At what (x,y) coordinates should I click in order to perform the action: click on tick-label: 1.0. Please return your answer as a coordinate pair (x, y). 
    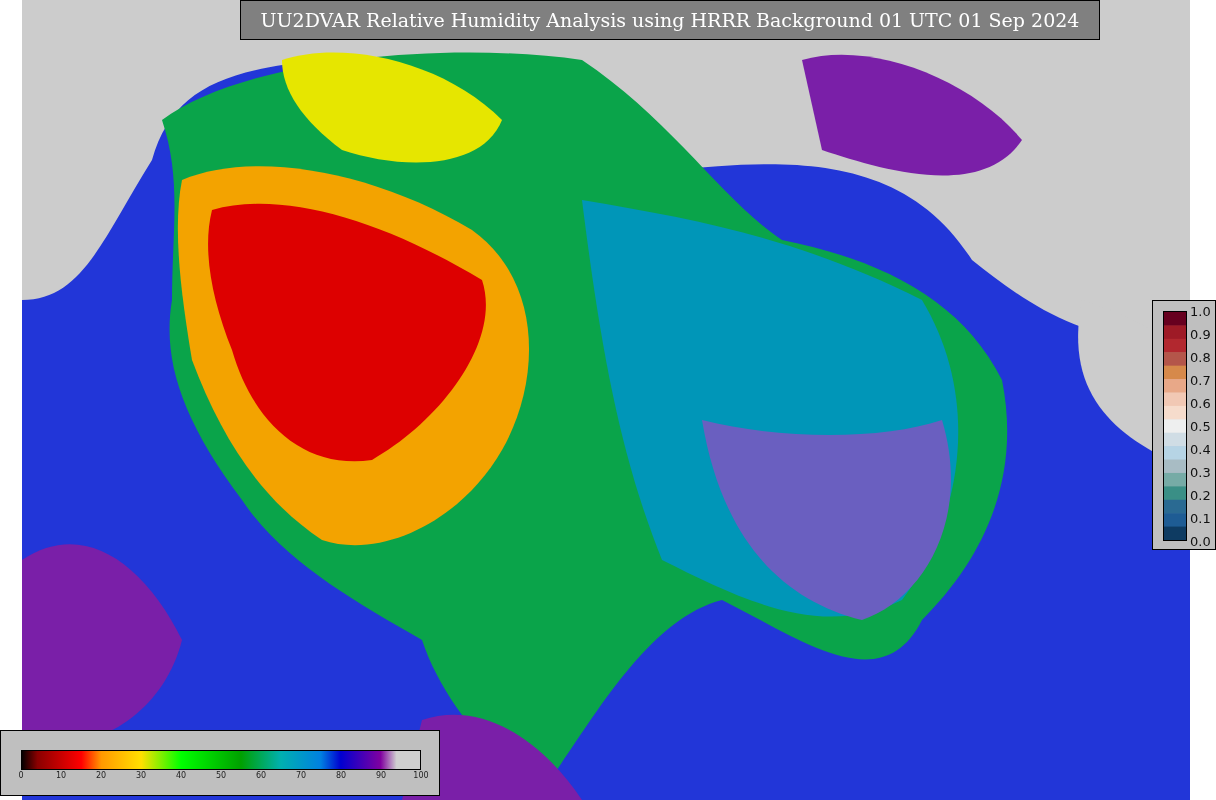
    Looking at the image, I should click on (1200, 311).